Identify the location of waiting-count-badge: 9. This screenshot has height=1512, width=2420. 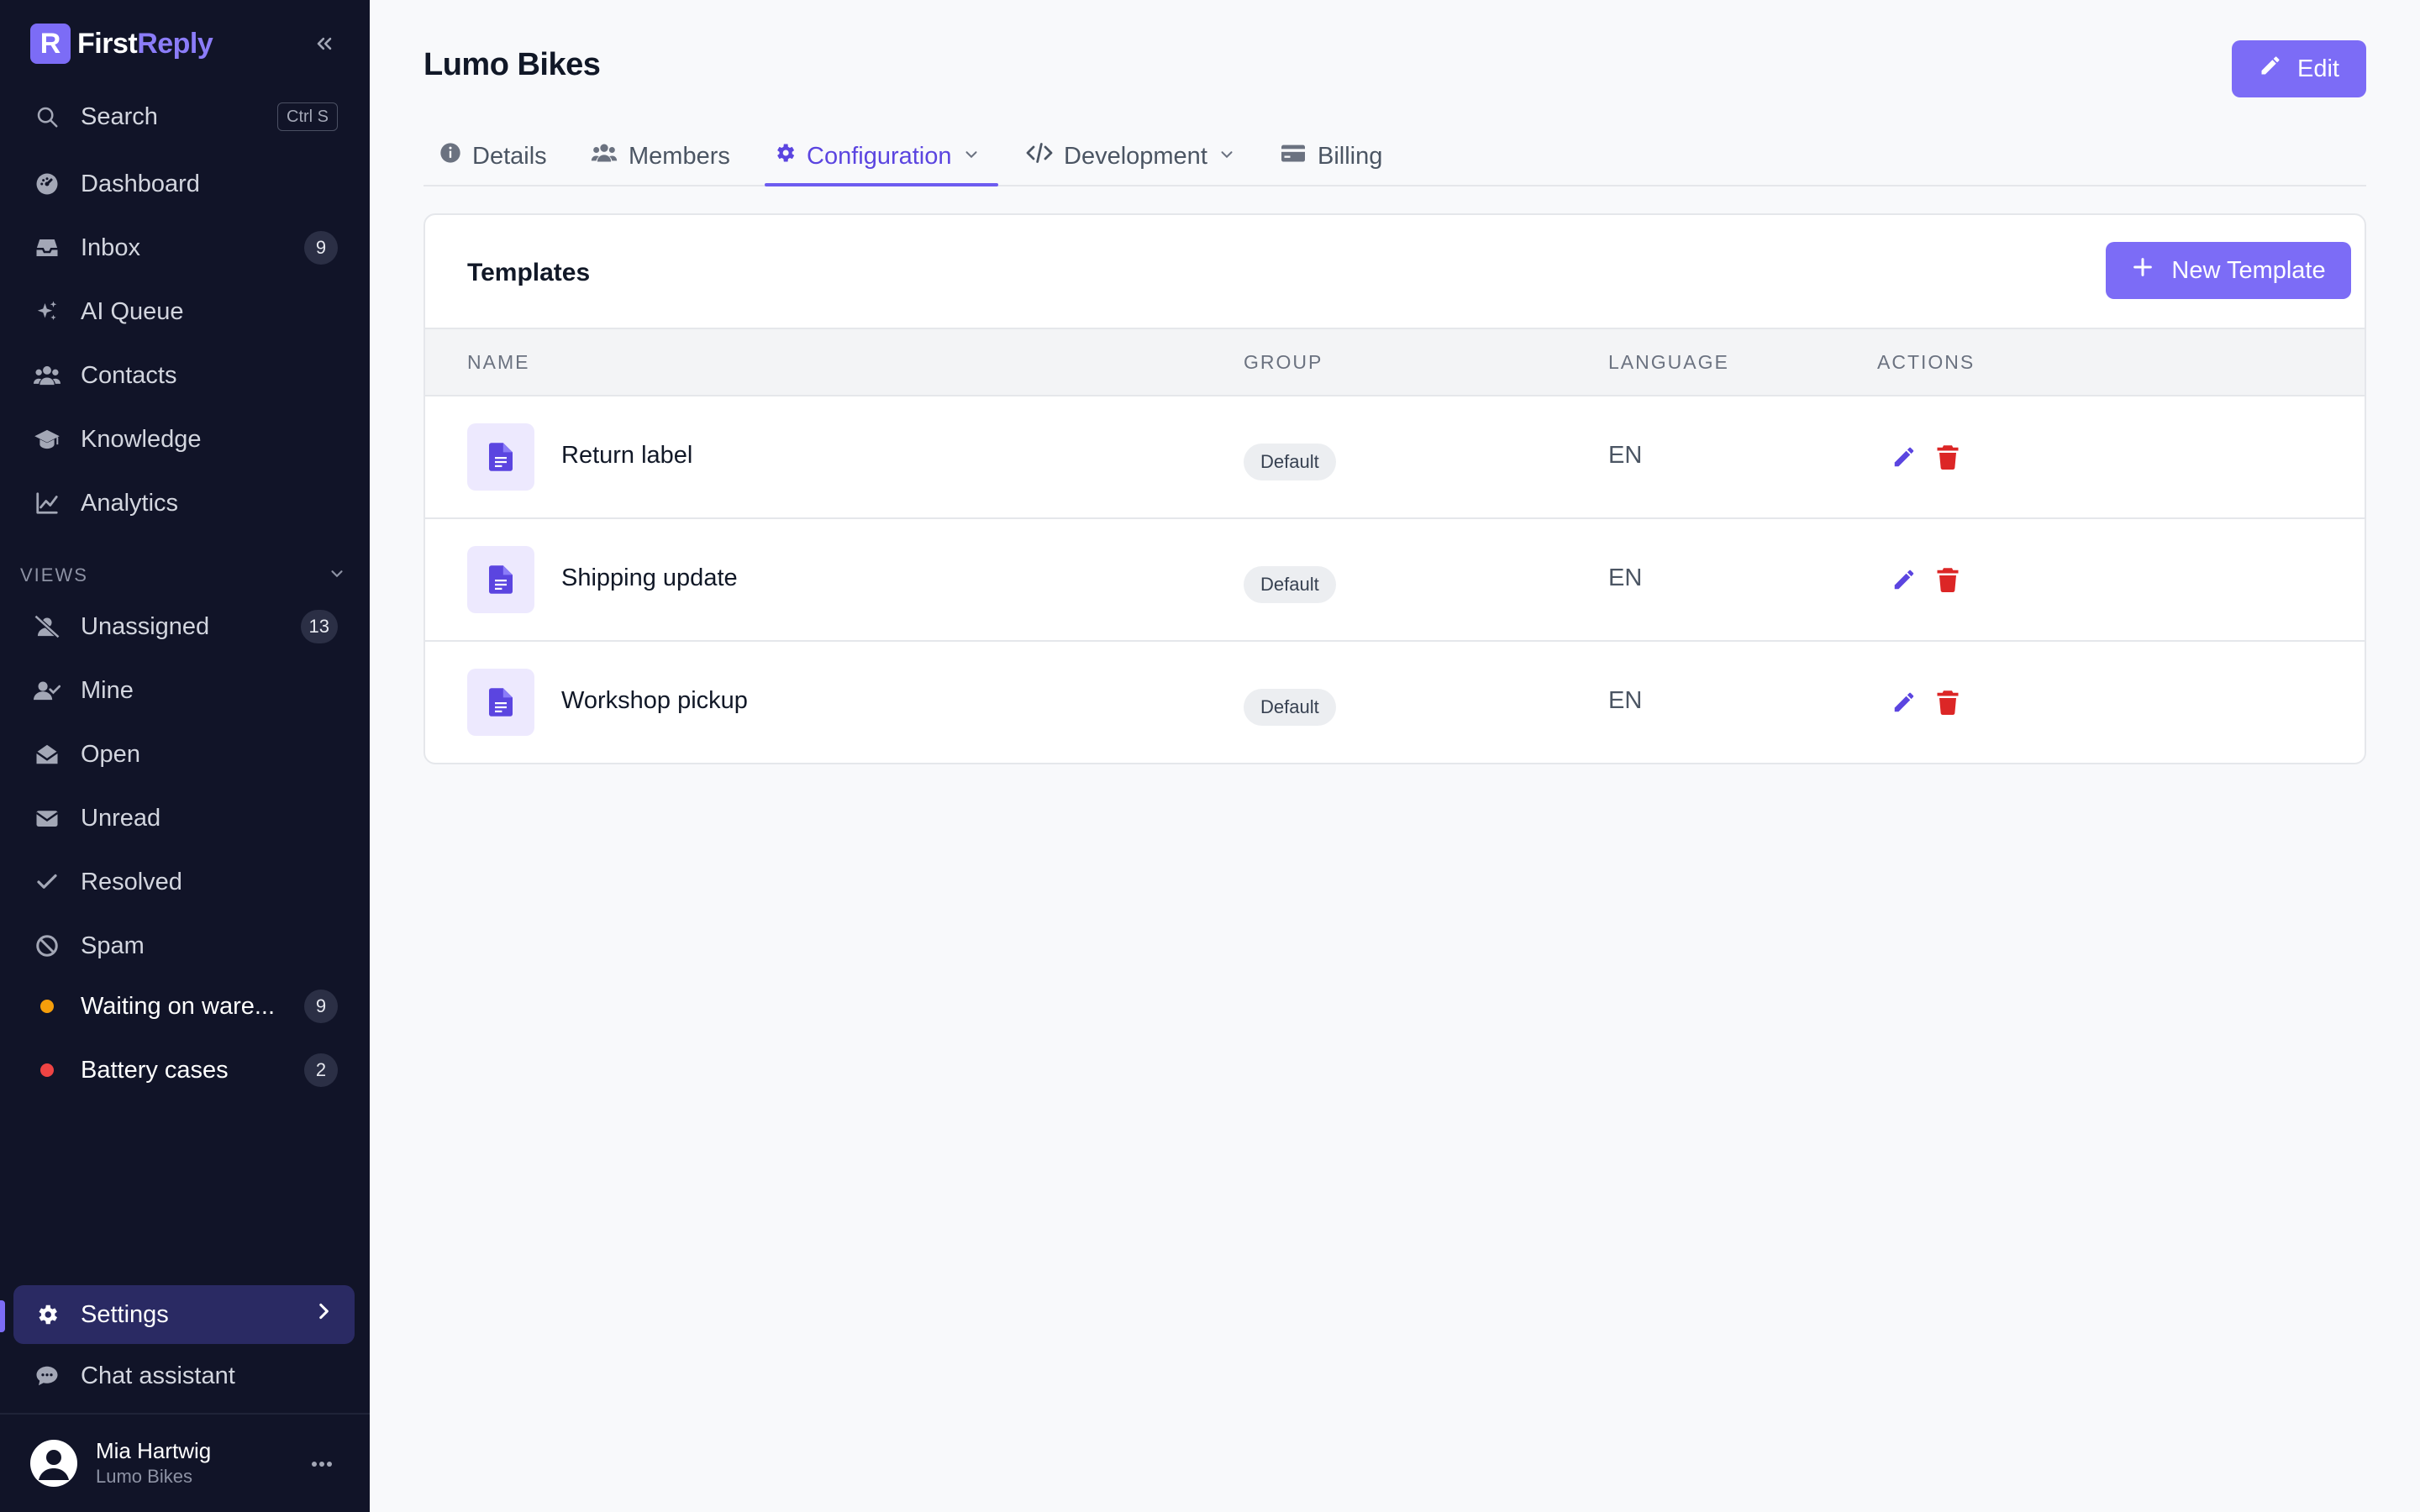
(321, 1006).